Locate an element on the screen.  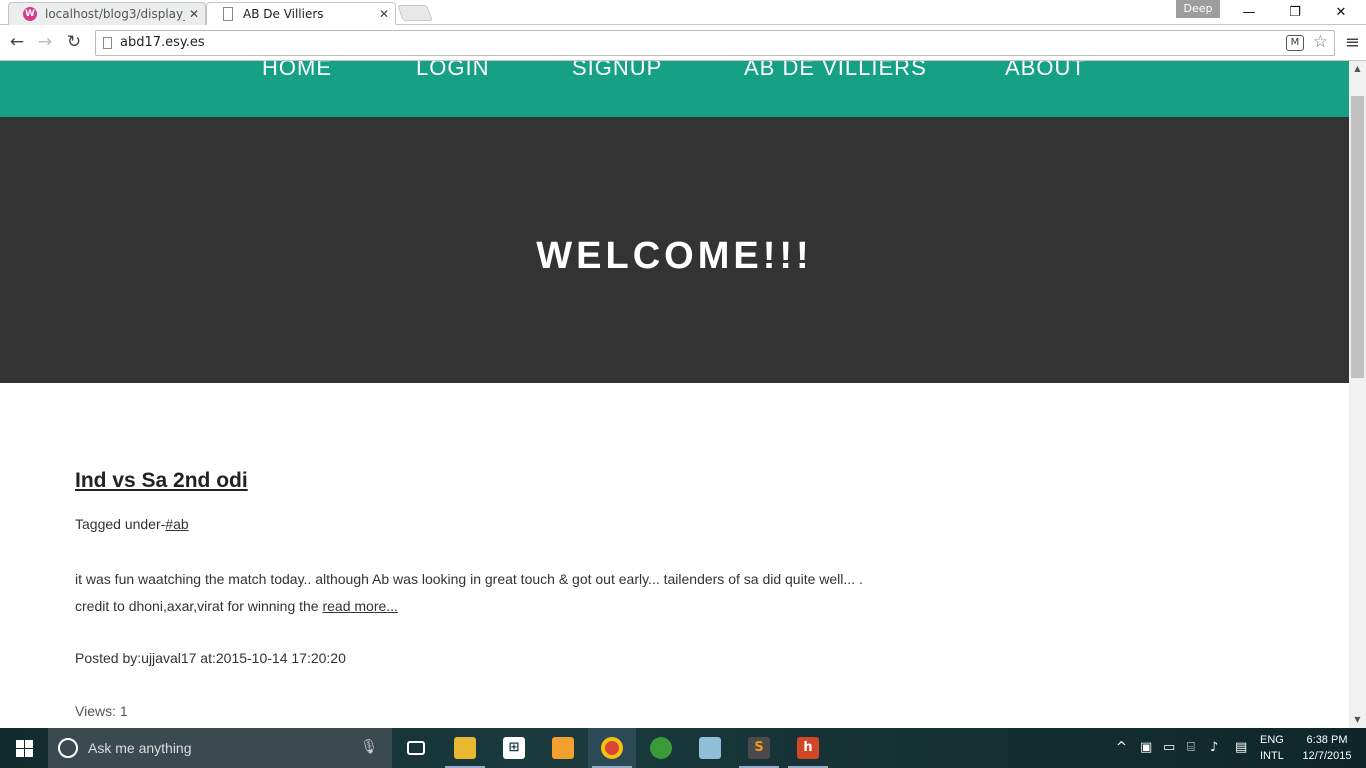
clock-time: 6:38 PM is located at coordinates (1327, 740).